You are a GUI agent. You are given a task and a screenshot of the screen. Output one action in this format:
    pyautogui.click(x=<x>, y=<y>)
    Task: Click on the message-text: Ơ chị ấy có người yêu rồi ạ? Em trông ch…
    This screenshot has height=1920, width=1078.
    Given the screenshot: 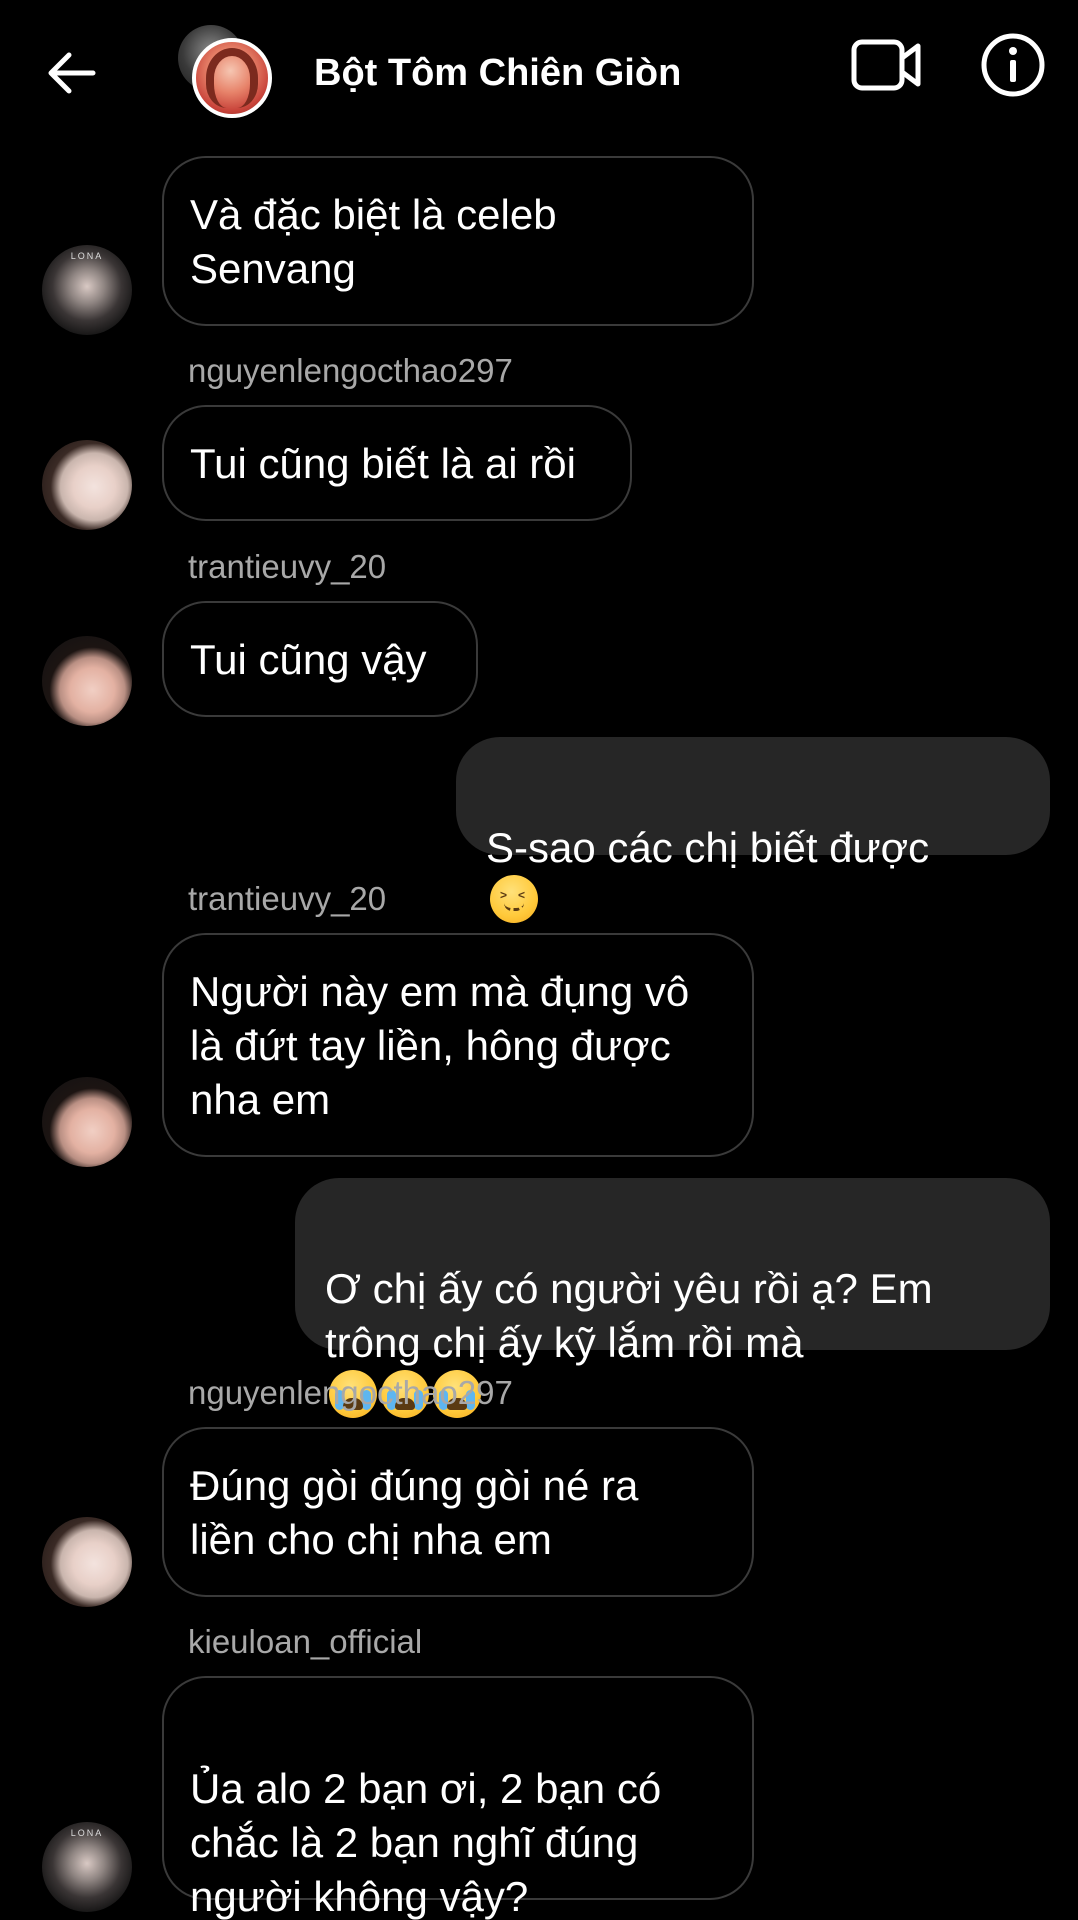 What is the action you would take?
    pyautogui.click(x=629, y=1315)
    